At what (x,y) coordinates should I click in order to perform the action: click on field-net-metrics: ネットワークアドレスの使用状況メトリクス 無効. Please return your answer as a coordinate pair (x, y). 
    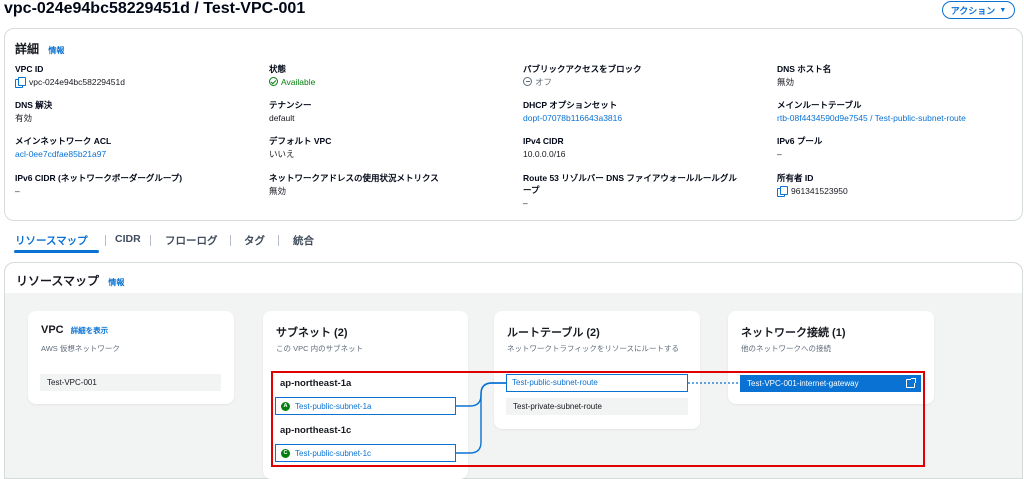
    Looking at the image, I should click on (389, 185).